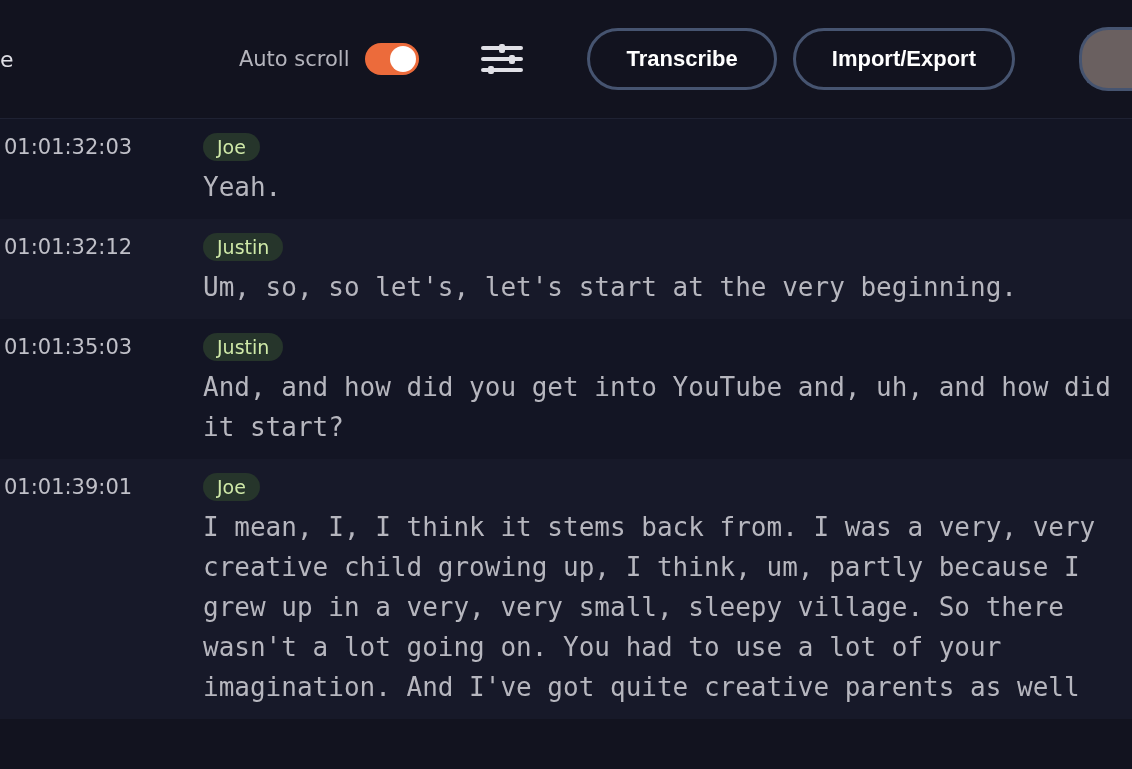  Describe the element at coordinates (68, 487) in the screenshot. I see `timestamp: 01:01:39:01` at that location.